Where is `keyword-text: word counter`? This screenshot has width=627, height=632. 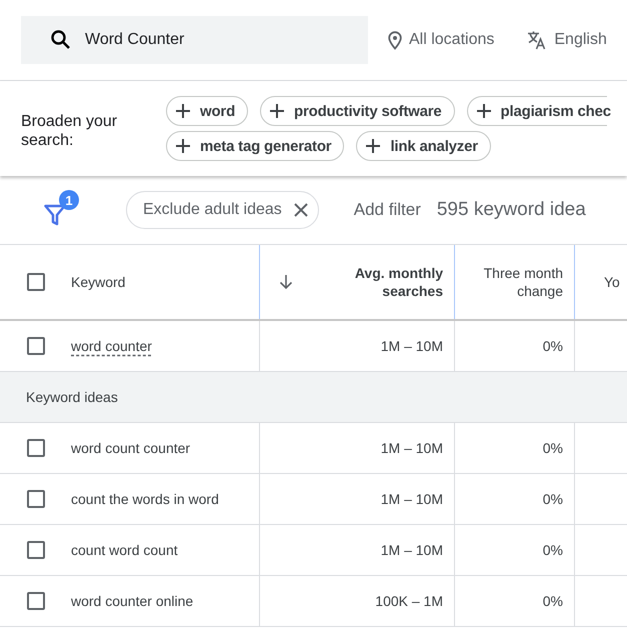 keyword-text: word counter is located at coordinates (111, 346).